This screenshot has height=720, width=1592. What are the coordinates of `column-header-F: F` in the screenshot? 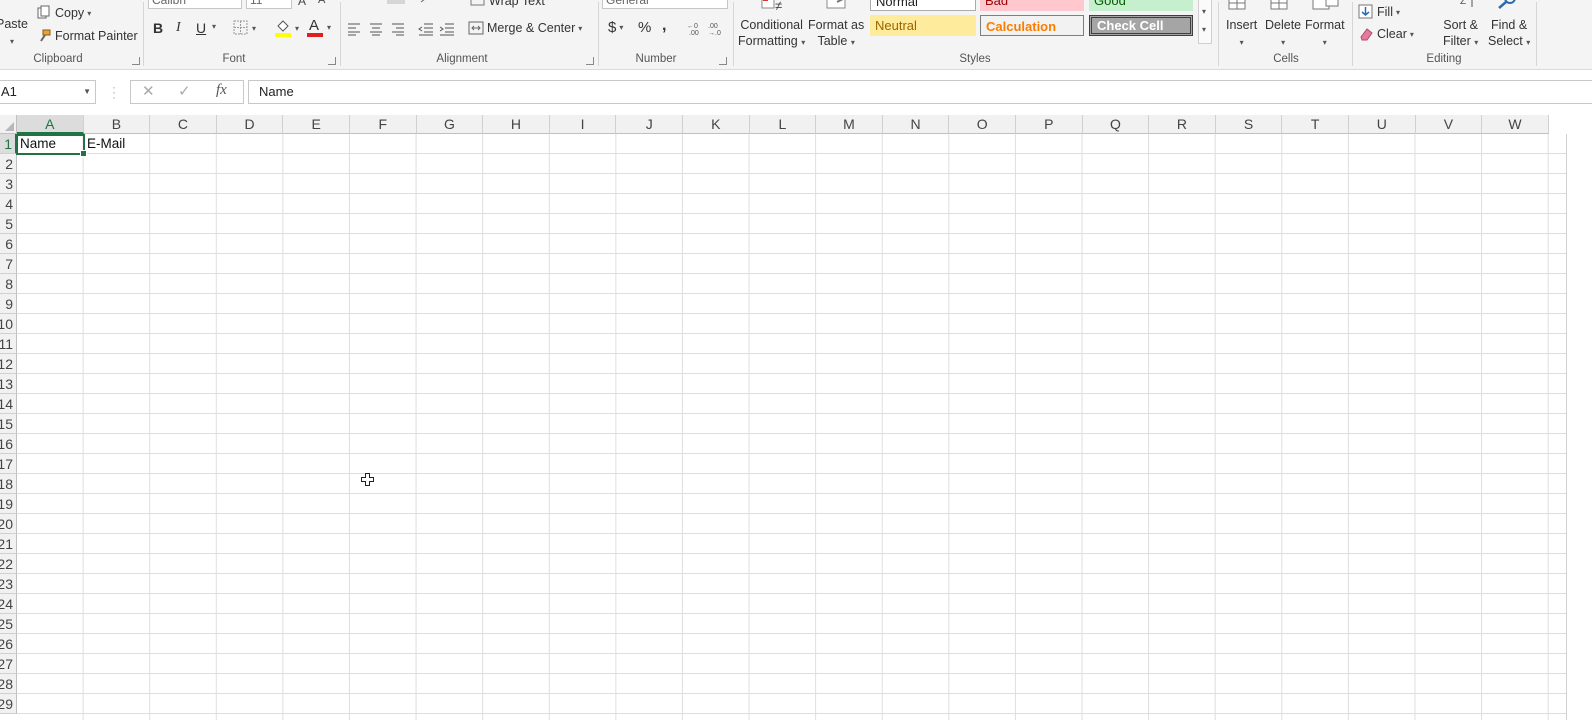 It's located at (383, 124).